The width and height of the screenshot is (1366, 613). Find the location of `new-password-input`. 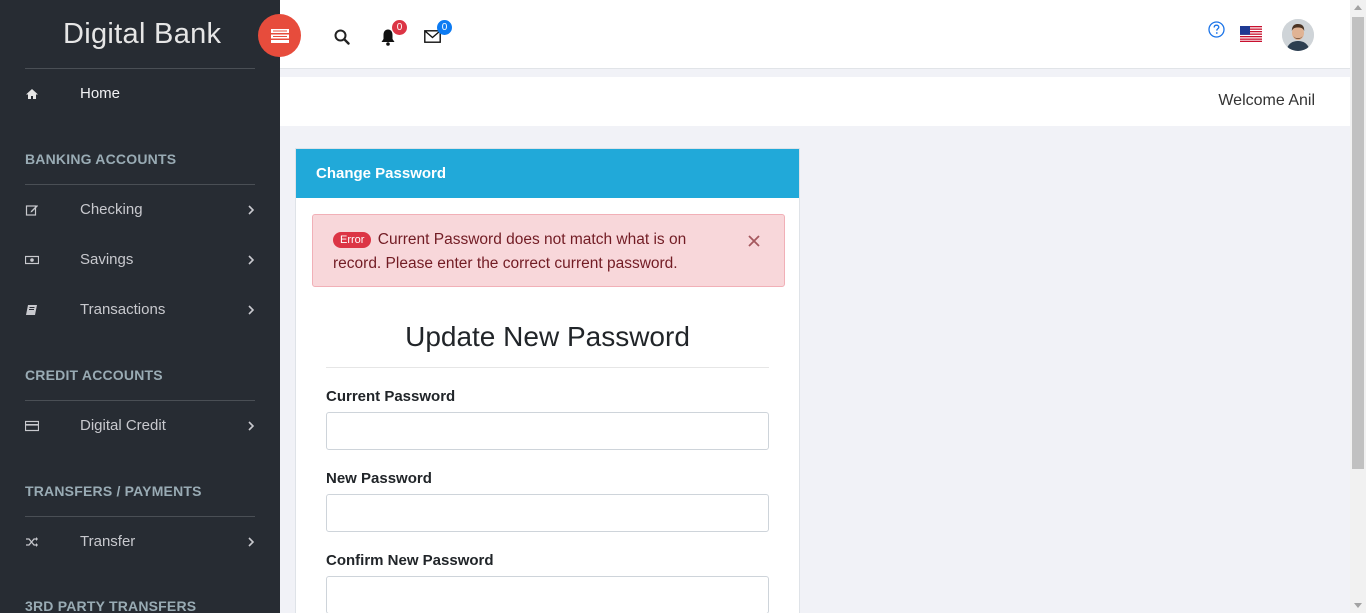

new-password-input is located at coordinates (547, 513).